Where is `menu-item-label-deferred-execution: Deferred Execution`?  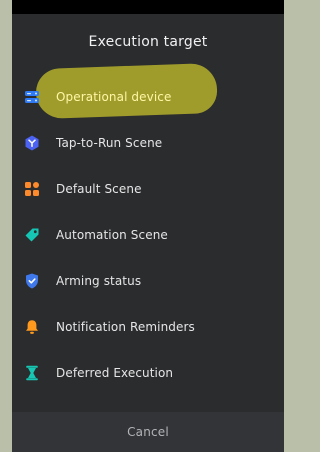
menu-item-label-deferred-execution: Deferred Execution is located at coordinates (115, 373).